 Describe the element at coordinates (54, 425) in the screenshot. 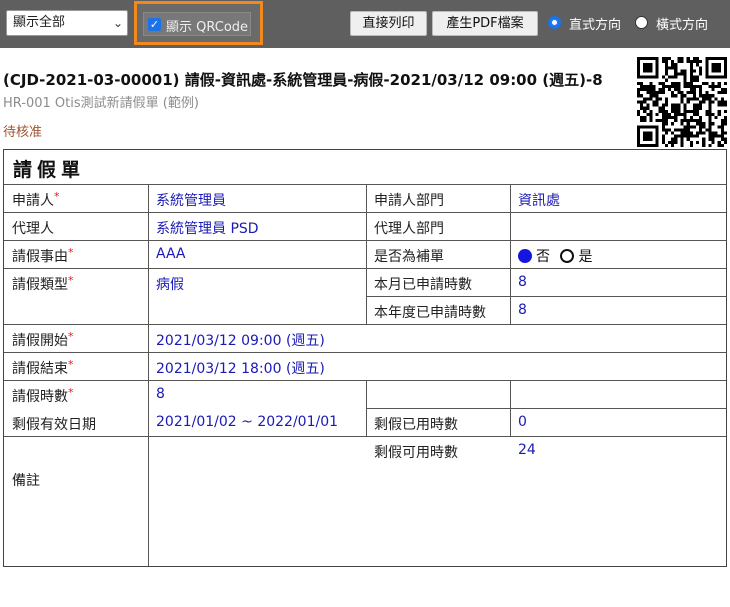

I see `valid-period-label: 剩假有效日期` at that location.